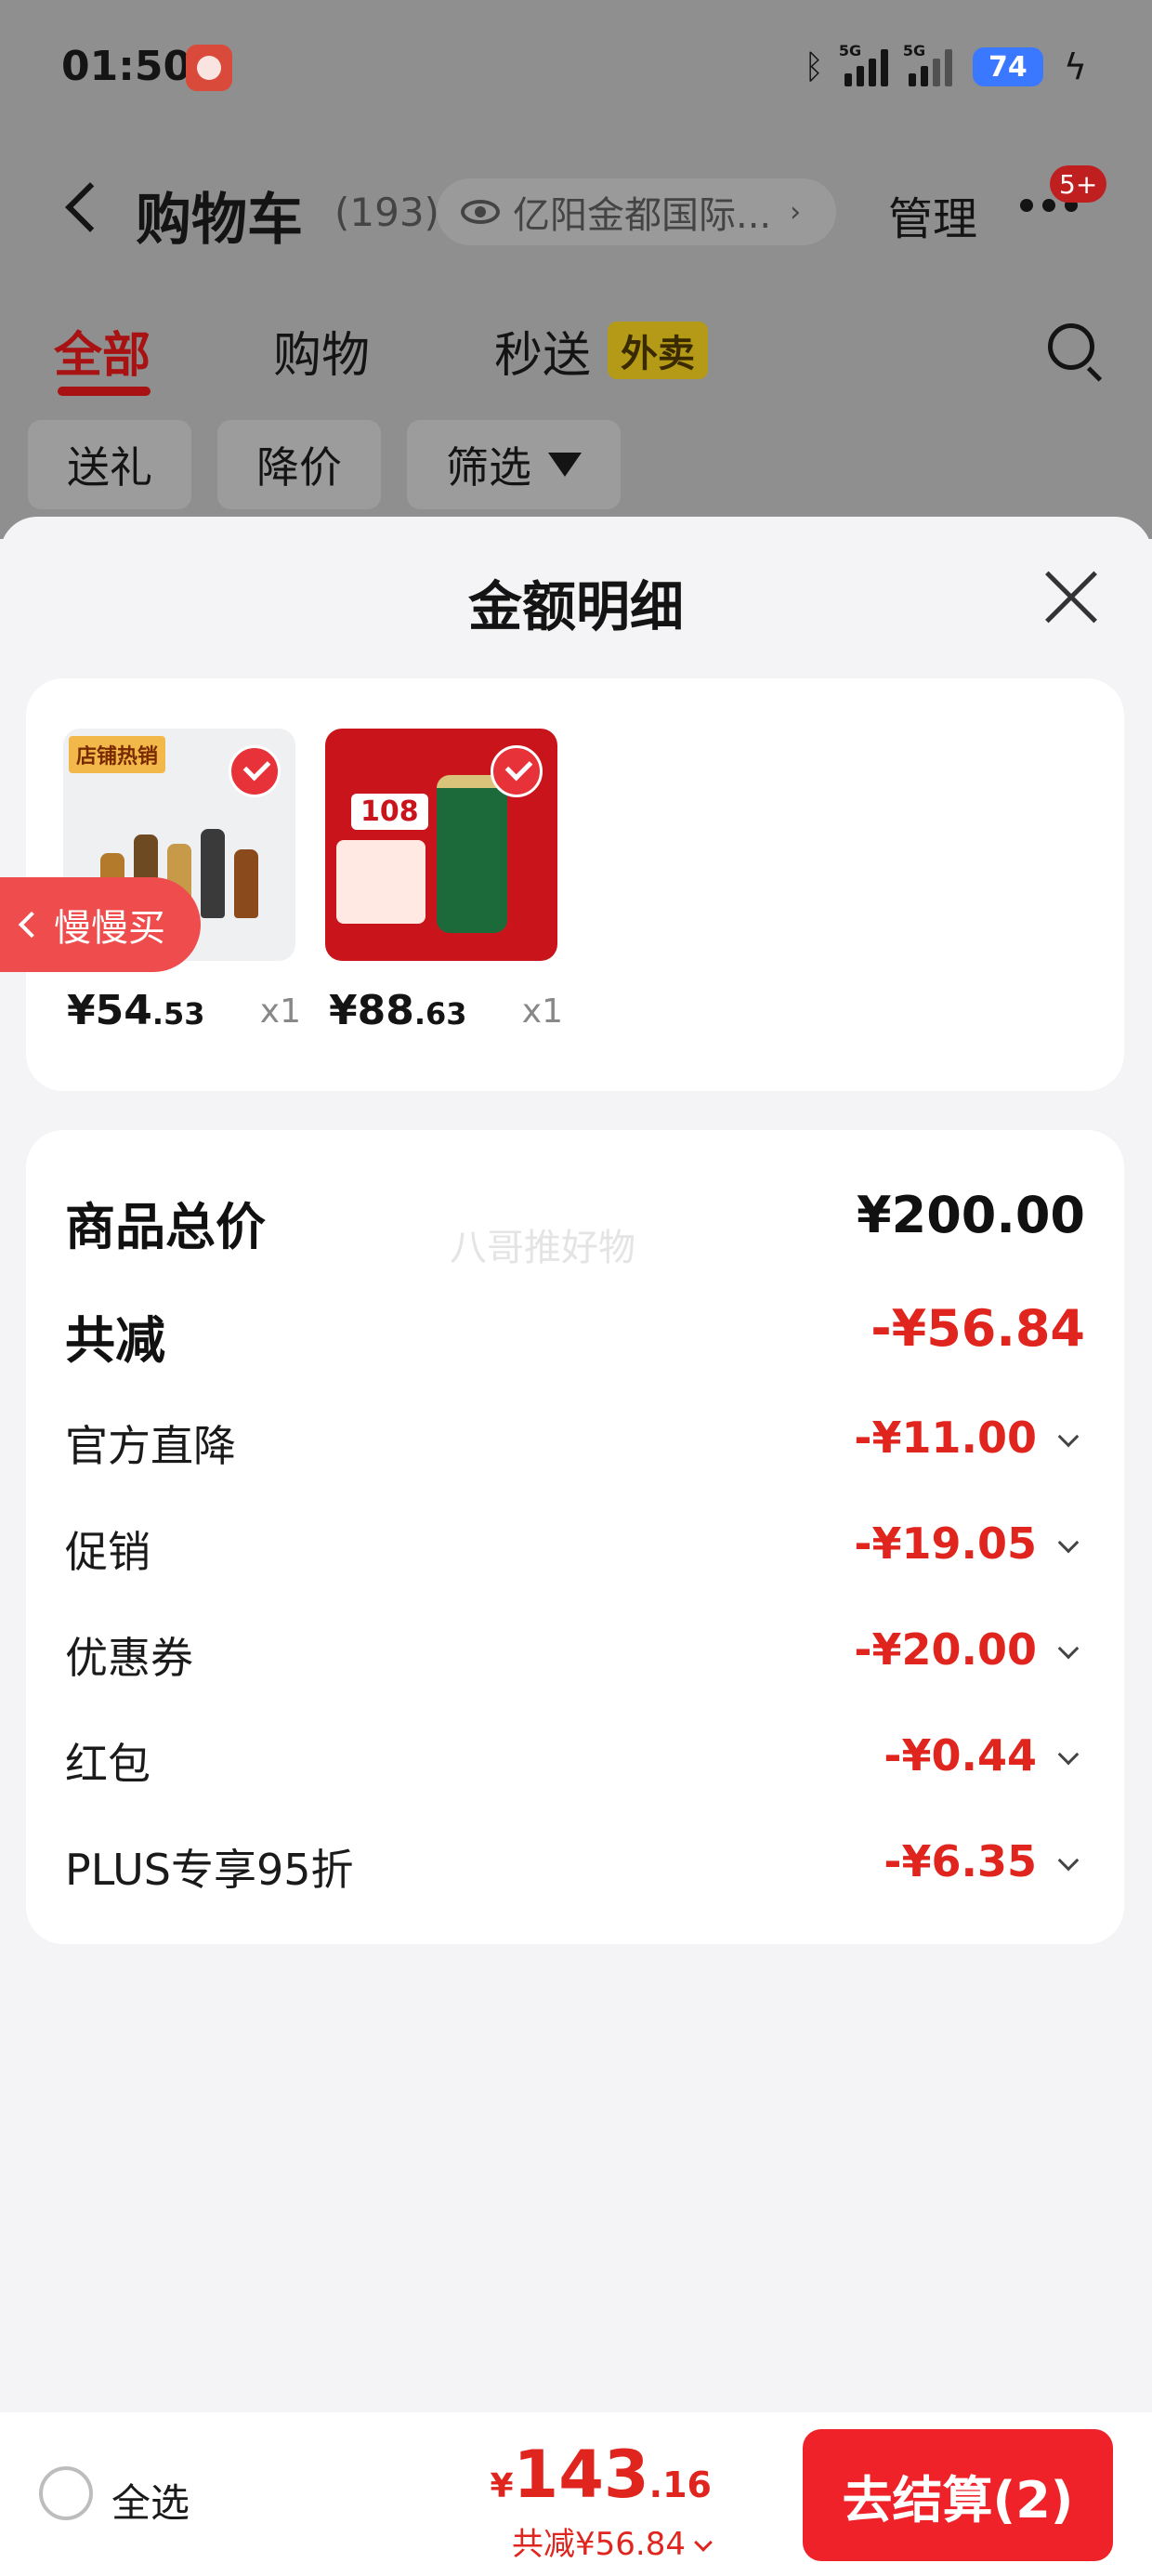  What do you see at coordinates (932, 214) in the screenshot?
I see `manage-button: 管理` at bounding box center [932, 214].